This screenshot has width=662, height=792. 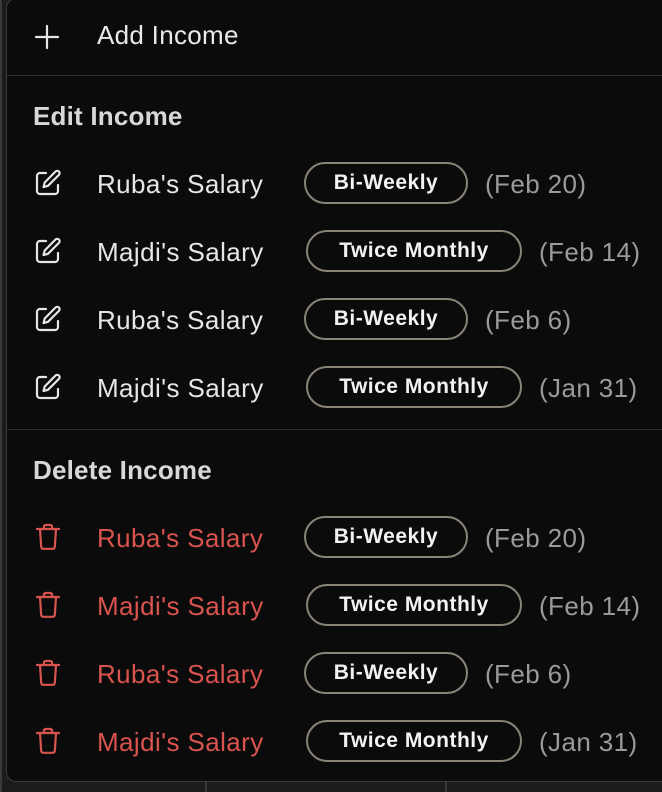 I want to click on edit-income-item: Majdi's Salary Twice Monthly (Jan 31), so click(x=334, y=387).